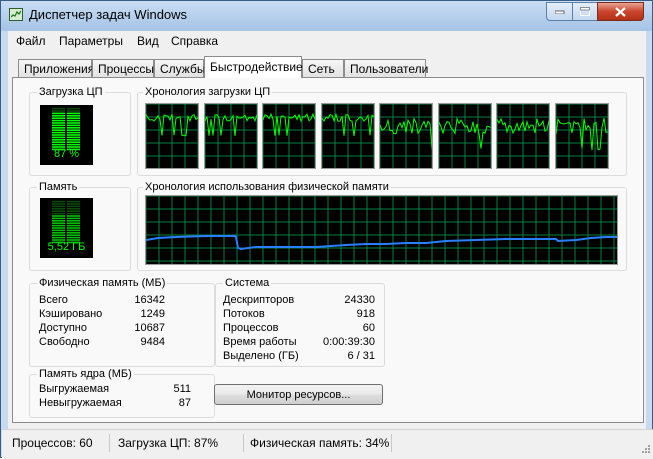 Image resolution: width=653 pixels, height=459 pixels. What do you see at coordinates (323, 68) in the screenshot?
I see `tab-network: Сеть` at bounding box center [323, 68].